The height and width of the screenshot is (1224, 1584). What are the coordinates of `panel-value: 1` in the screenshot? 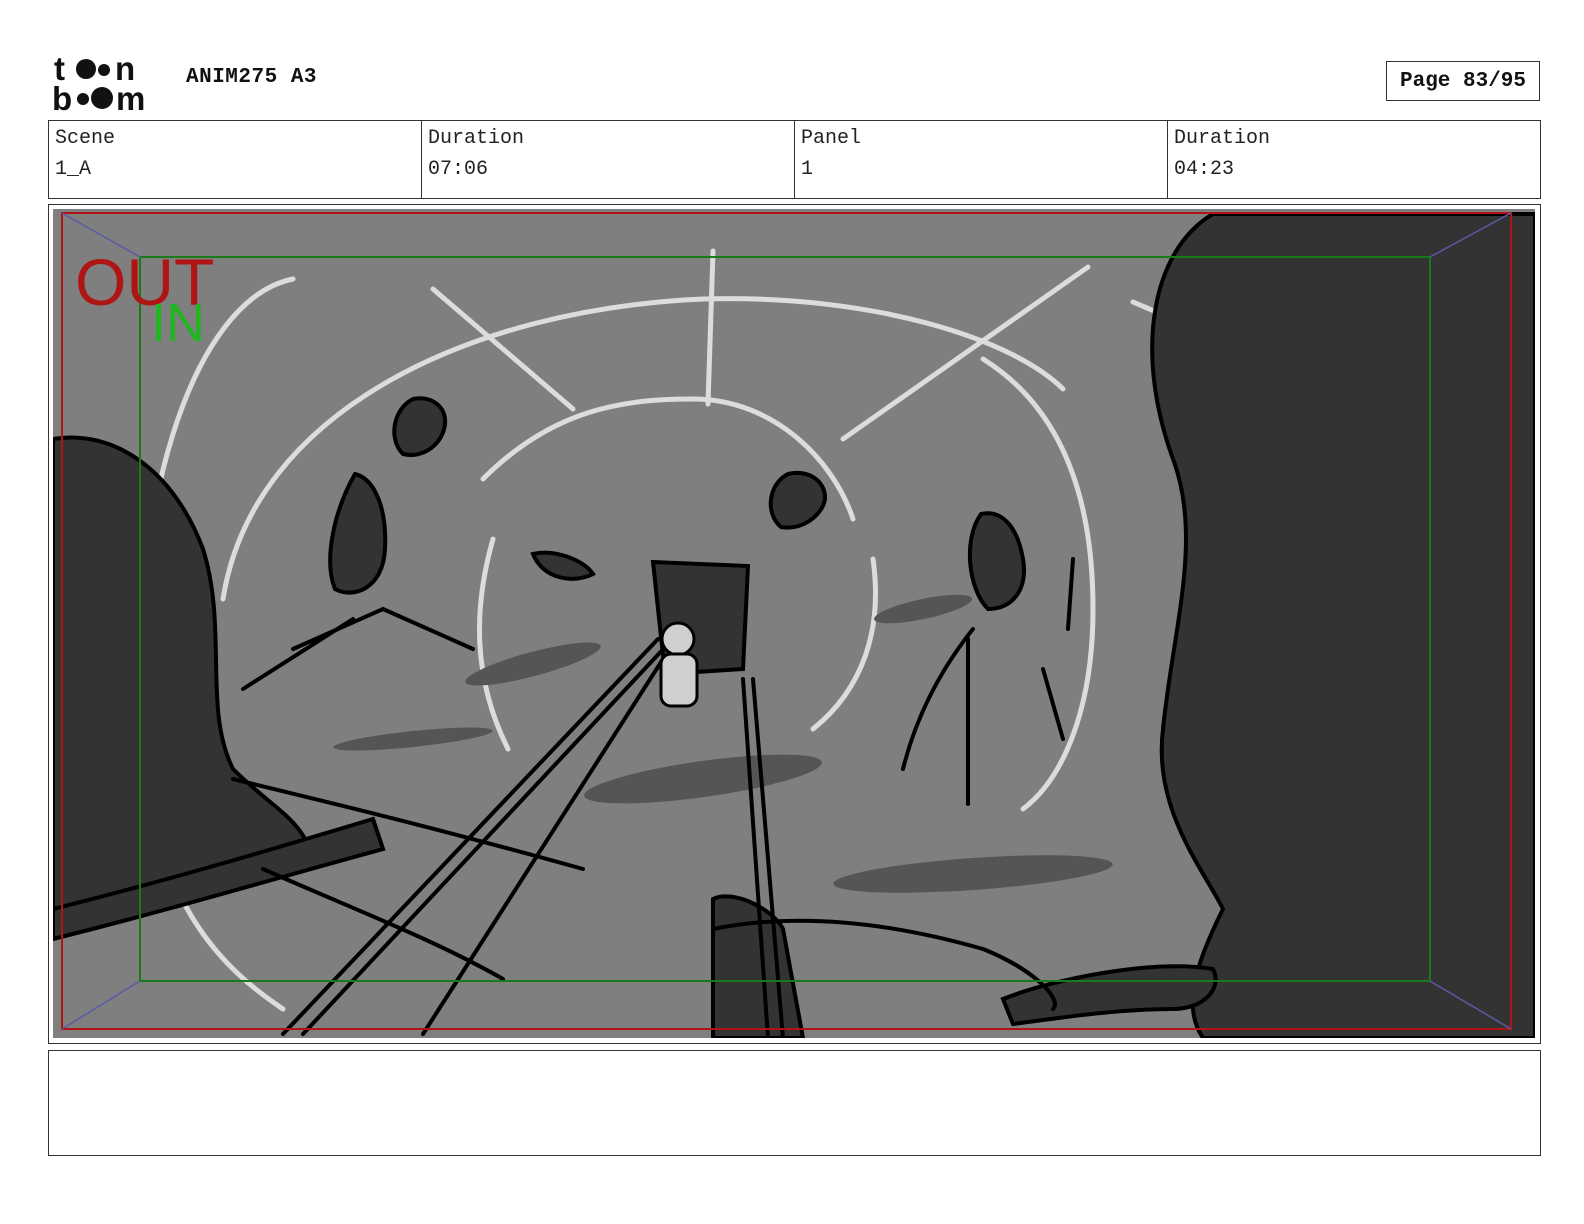 It's located at (807, 169).